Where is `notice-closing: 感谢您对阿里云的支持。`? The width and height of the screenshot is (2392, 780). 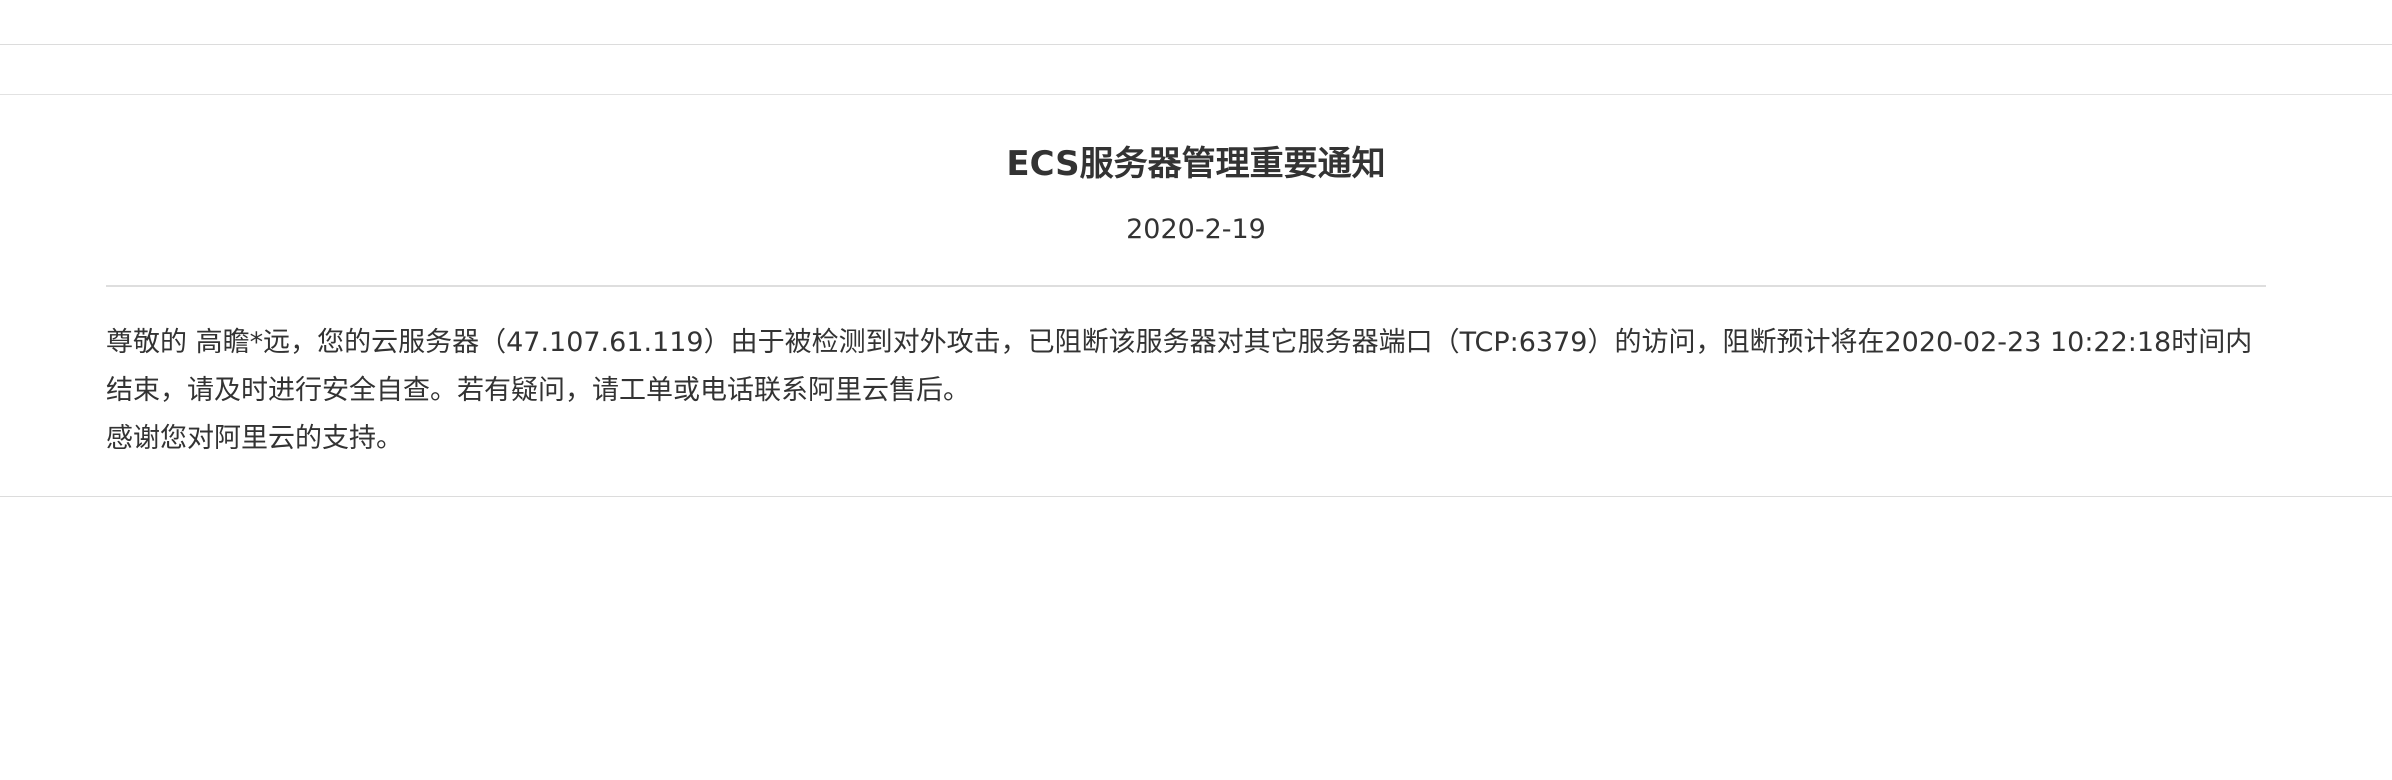
notice-closing: 感谢您对阿里云的支持。 is located at coordinates (254, 438).